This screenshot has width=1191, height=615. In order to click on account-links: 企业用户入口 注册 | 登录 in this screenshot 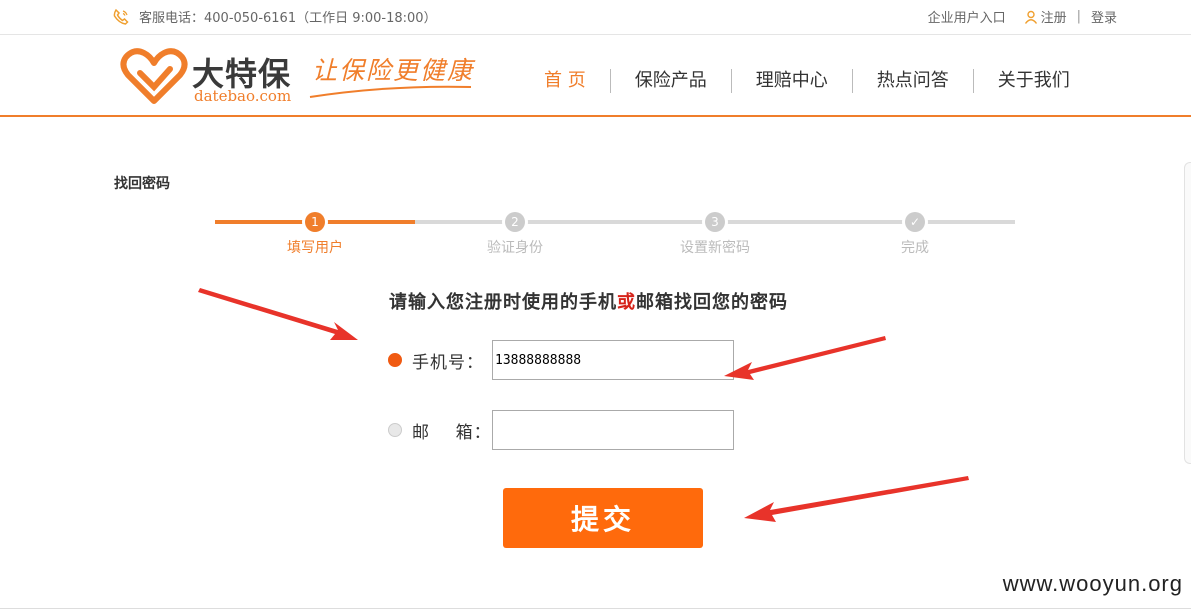, I will do `click(1022, 16)`.